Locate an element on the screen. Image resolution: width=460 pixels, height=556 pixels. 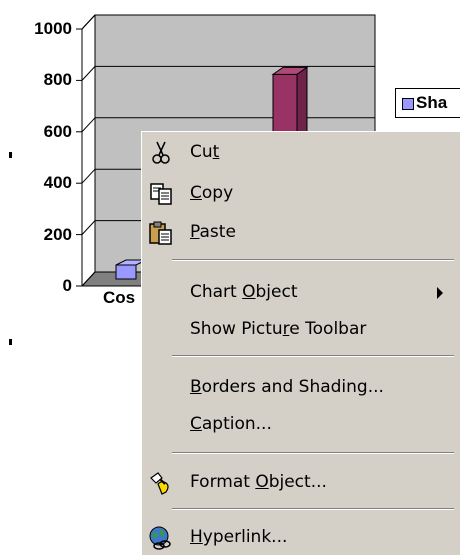
format-object-icon is located at coordinates (161, 483).